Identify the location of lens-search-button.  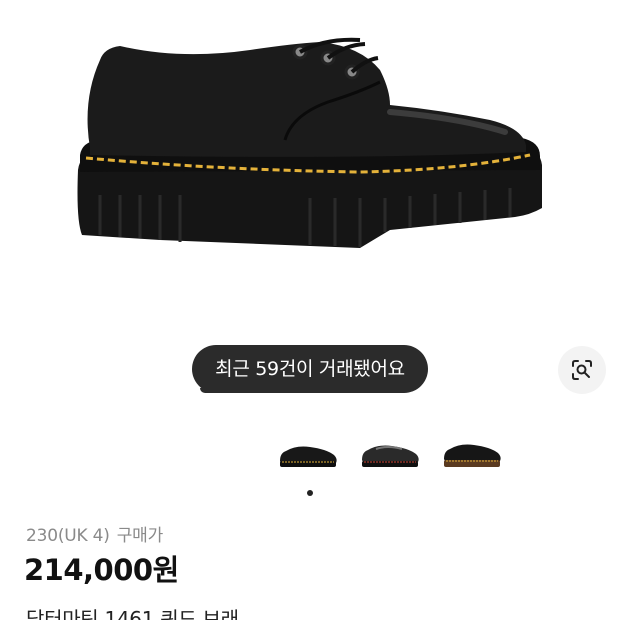
(582, 370).